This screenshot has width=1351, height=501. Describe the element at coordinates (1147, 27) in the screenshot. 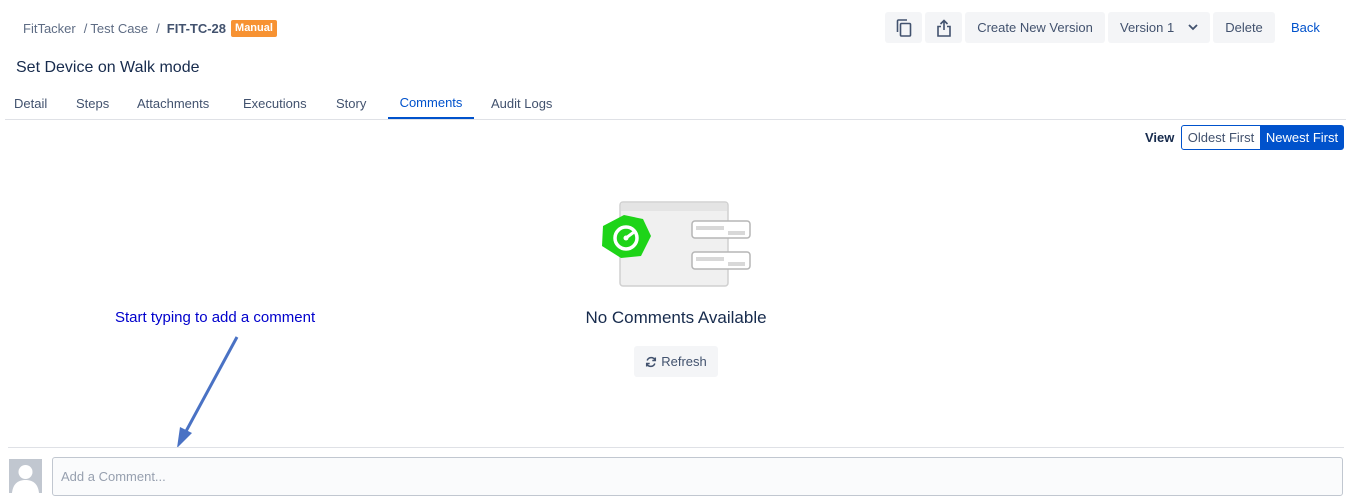

I see `version-label: Version 1` at that location.